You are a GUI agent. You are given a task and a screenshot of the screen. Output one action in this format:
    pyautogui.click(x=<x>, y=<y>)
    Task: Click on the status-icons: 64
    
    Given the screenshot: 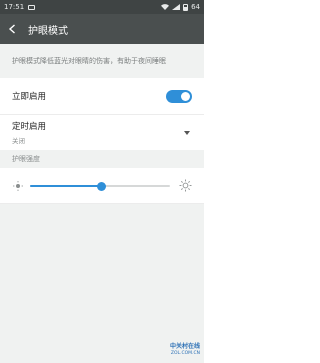 What is the action you would take?
    pyautogui.click(x=180, y=7)
    